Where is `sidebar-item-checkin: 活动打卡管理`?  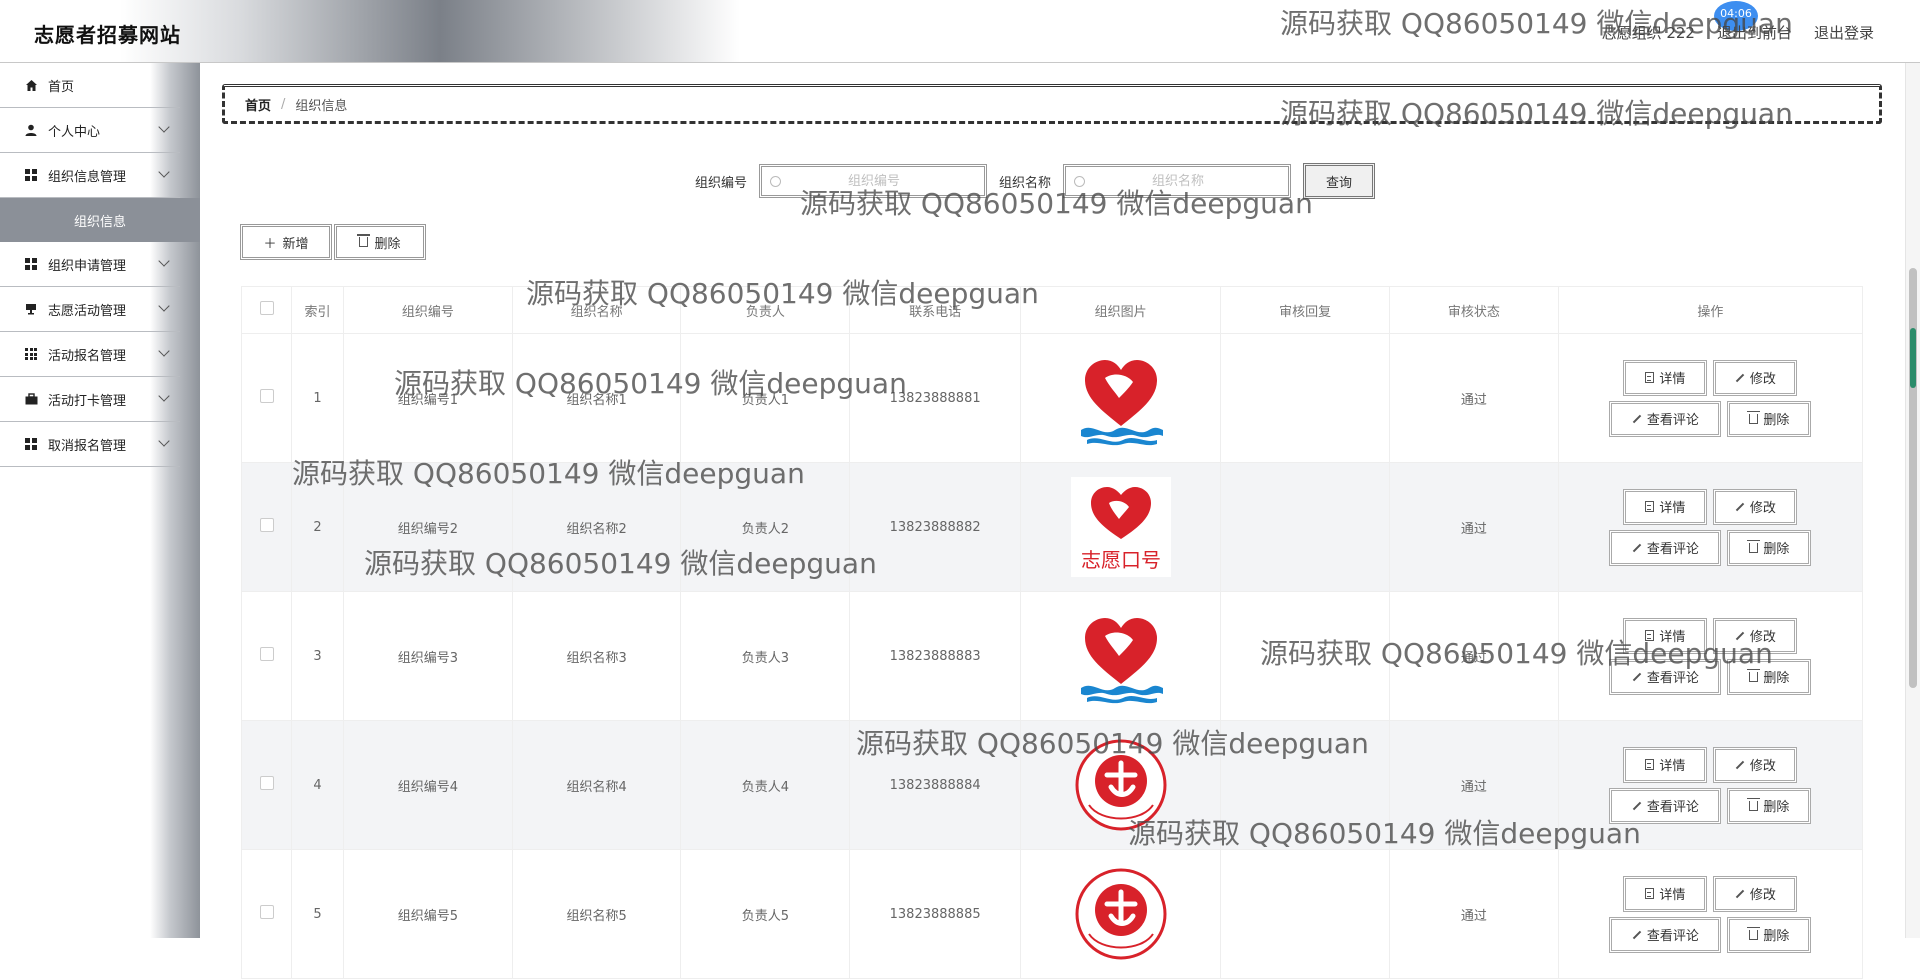 sidebar-item-checkin: 活动打卡管理 is located at coordinates (90, 399).